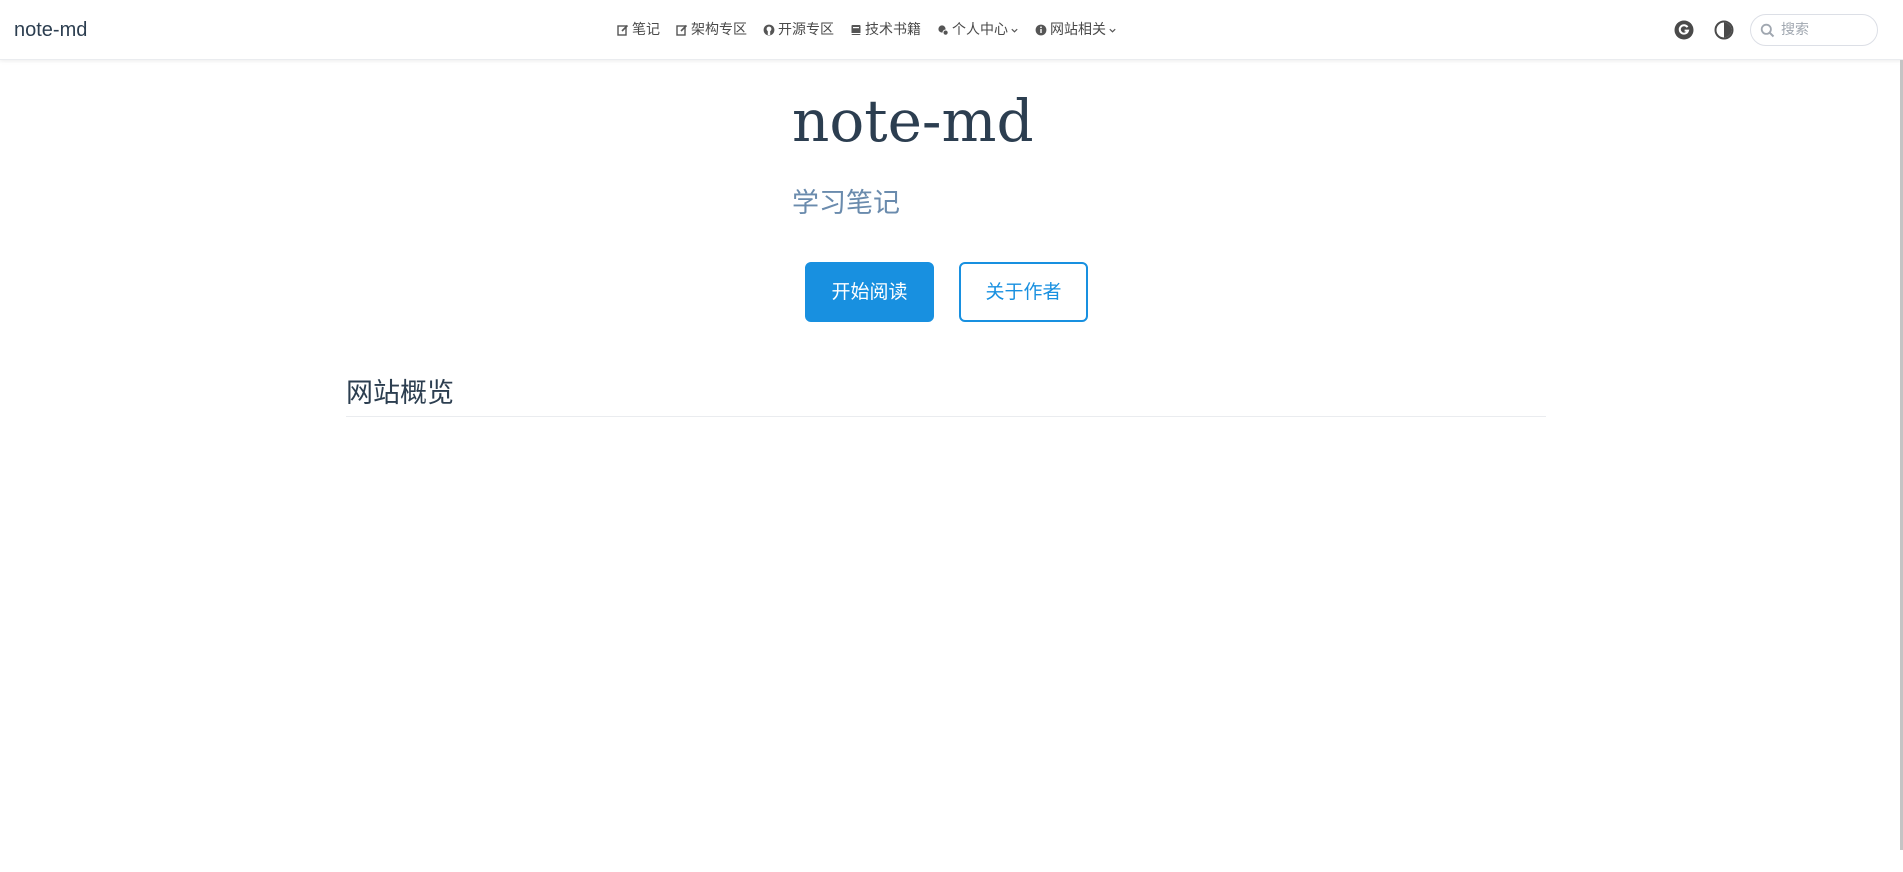 The width and height of the screenshot is (1903, 872). Describe the element at coordinates (1041, 30) in the screenshot. I see `info-icon` at that location.